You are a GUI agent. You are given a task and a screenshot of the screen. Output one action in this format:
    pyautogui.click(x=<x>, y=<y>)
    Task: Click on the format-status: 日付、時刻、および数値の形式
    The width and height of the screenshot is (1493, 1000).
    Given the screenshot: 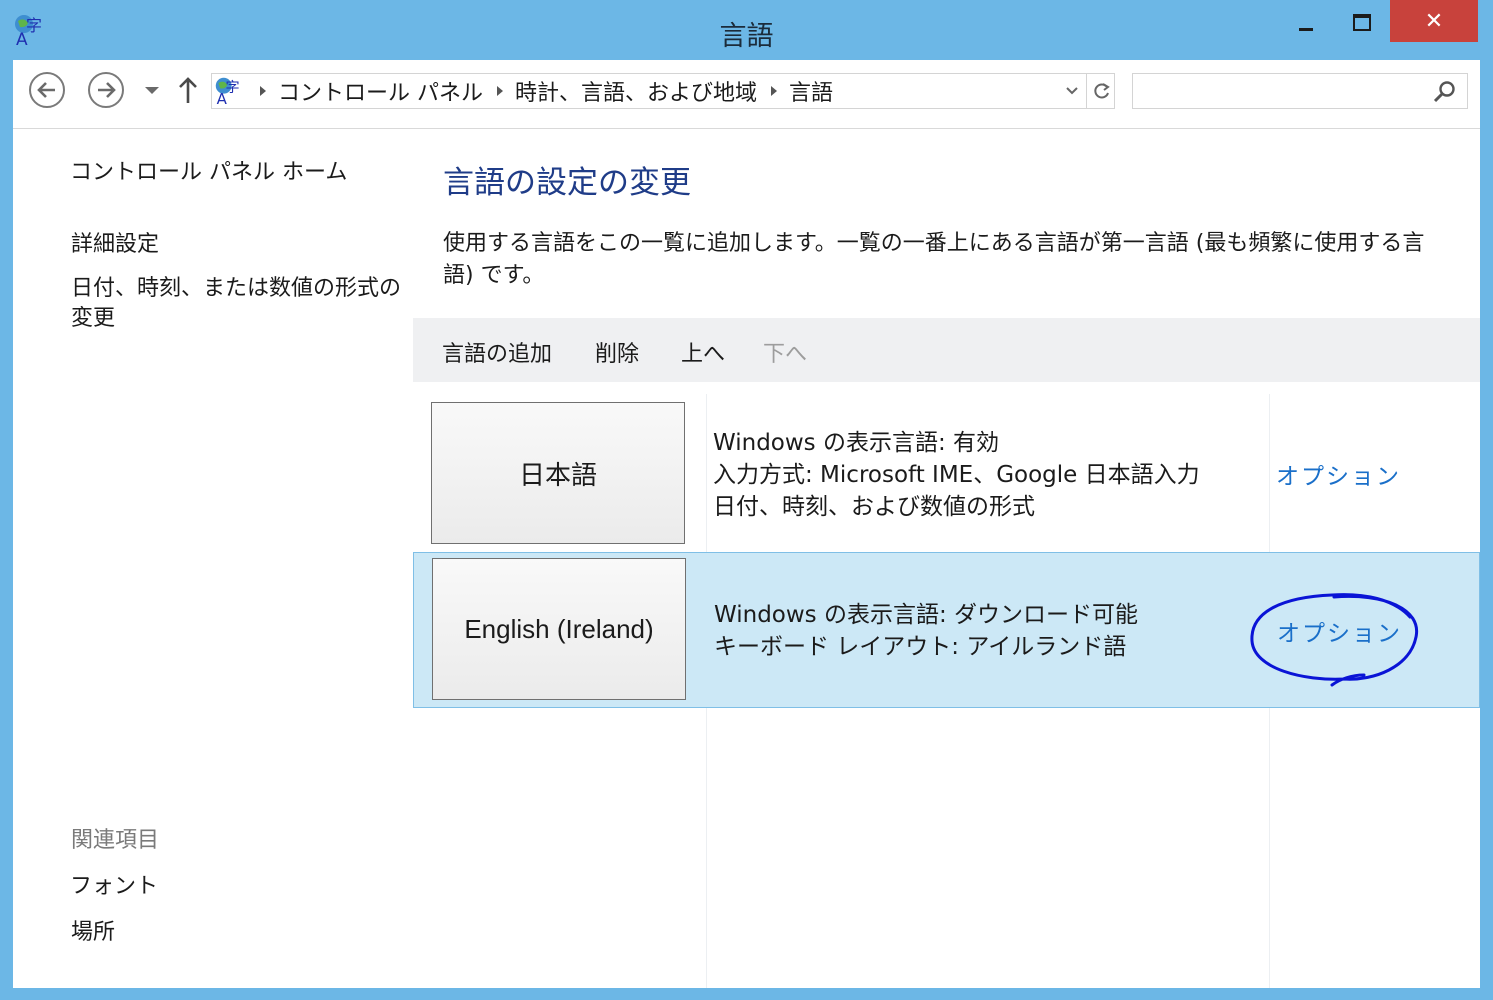 What is the action you would take?
    pyautogui.click(x=874, y=507)
    